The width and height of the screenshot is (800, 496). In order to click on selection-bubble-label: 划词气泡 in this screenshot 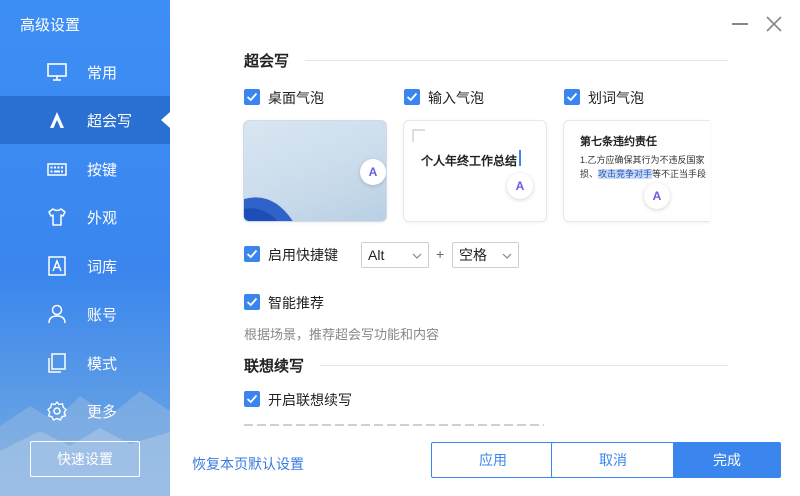, I will do `click(616, 98)`.